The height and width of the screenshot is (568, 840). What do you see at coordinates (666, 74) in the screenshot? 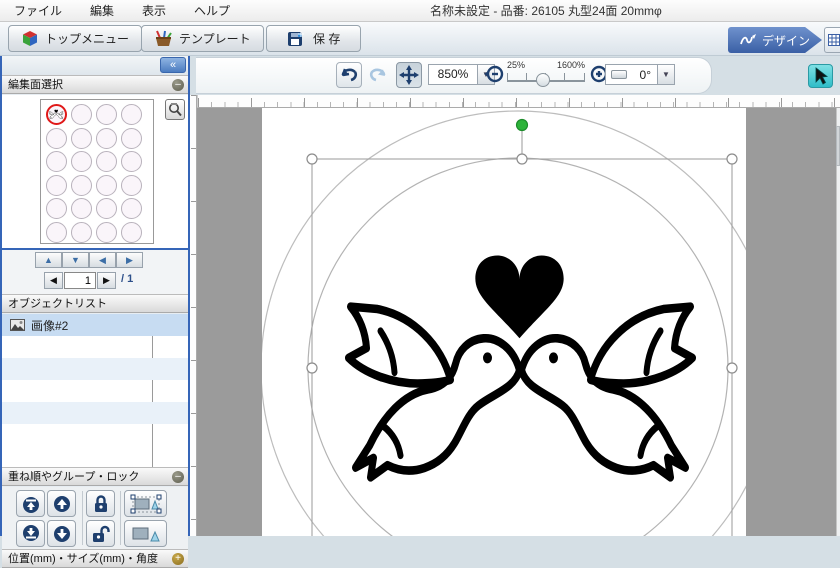
I see `rotation-dropdown-button: ▼` at bounding box center [666, 74].